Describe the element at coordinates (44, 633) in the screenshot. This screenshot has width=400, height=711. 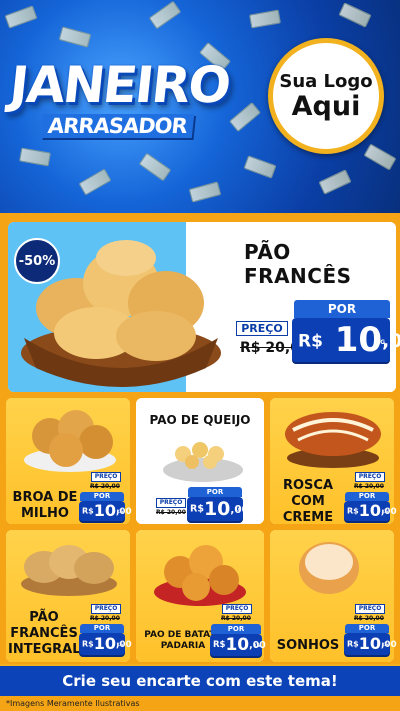
I see `product-name: PÃO FRANCÊS INTEGRAL` at that location.